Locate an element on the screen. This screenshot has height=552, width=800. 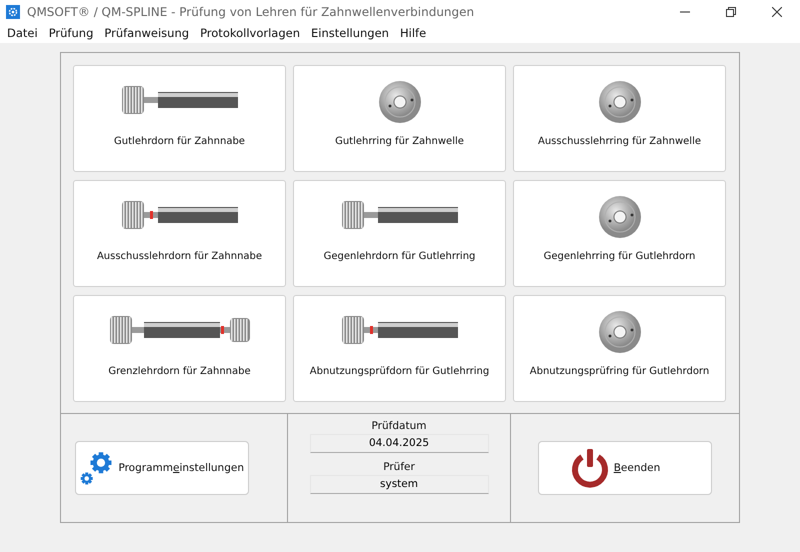
window-title: QMSOFT® / QM-SPLINE - Prüfung von Lehren für Zahnwellenverbindungen is located at coordinates (250, 12).